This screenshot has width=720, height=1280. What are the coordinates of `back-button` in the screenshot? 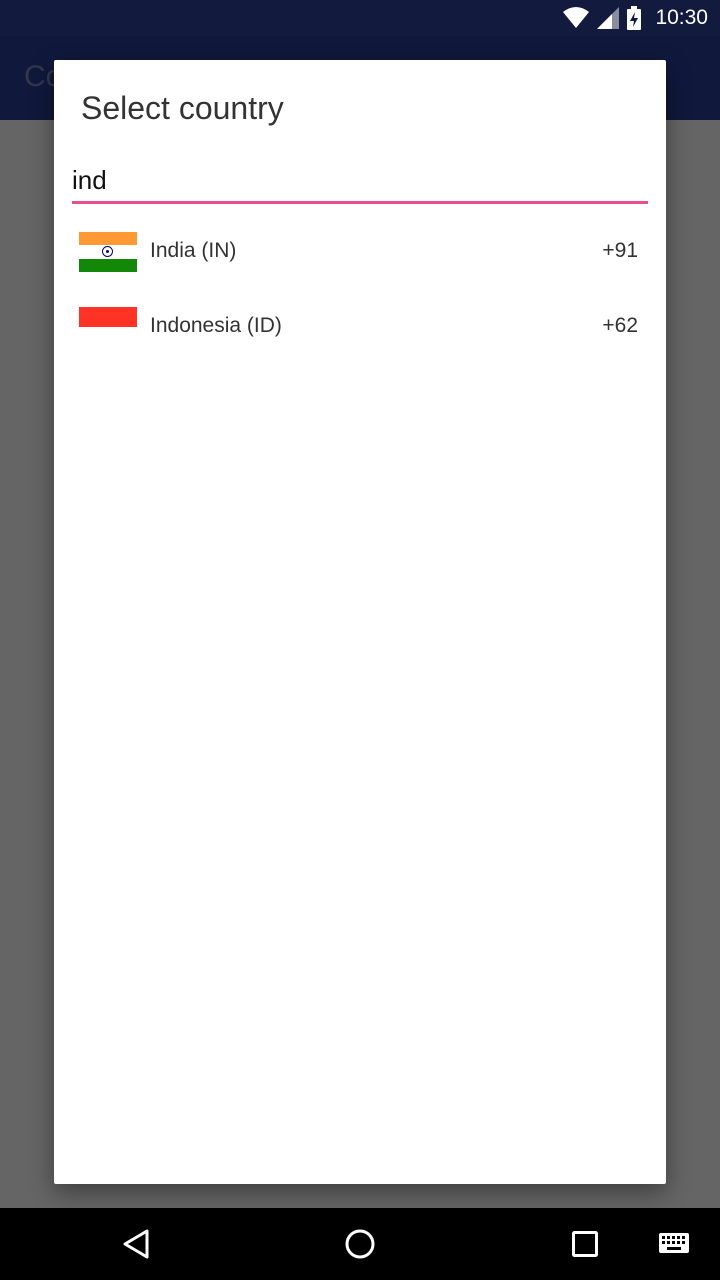 It's located at (136, 1244).